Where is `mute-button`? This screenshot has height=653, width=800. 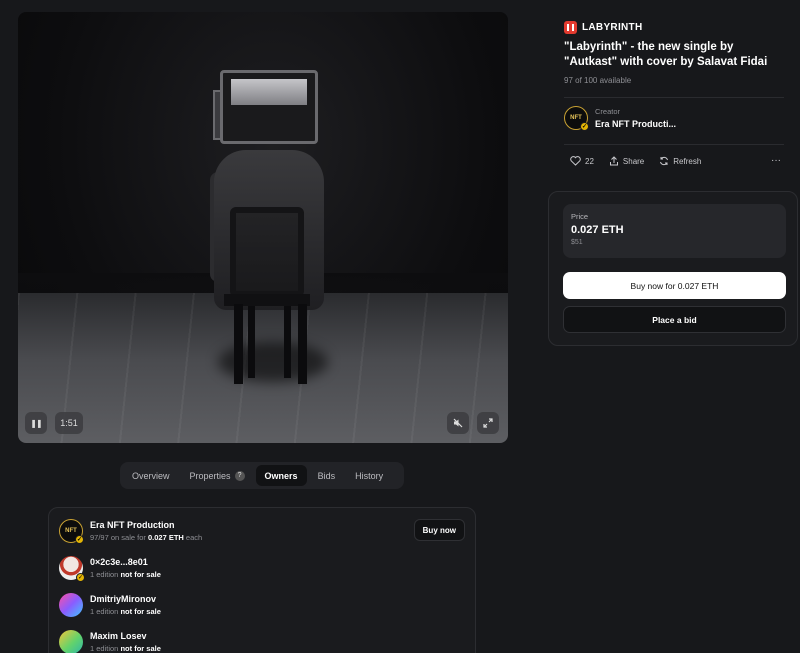 mute-button is located at coordinates (458, 423).